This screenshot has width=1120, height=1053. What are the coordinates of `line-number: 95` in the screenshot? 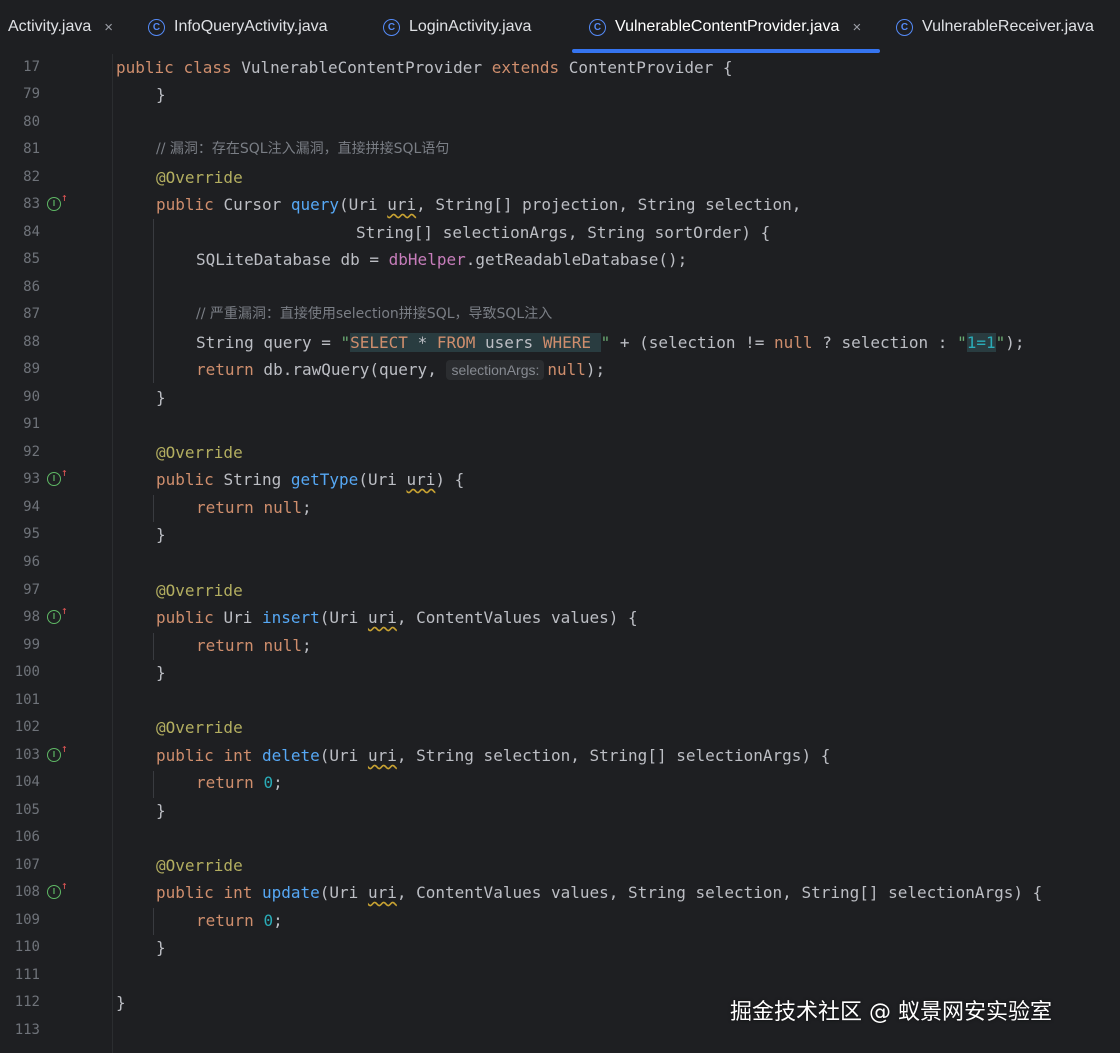 It's located at (31, 534).